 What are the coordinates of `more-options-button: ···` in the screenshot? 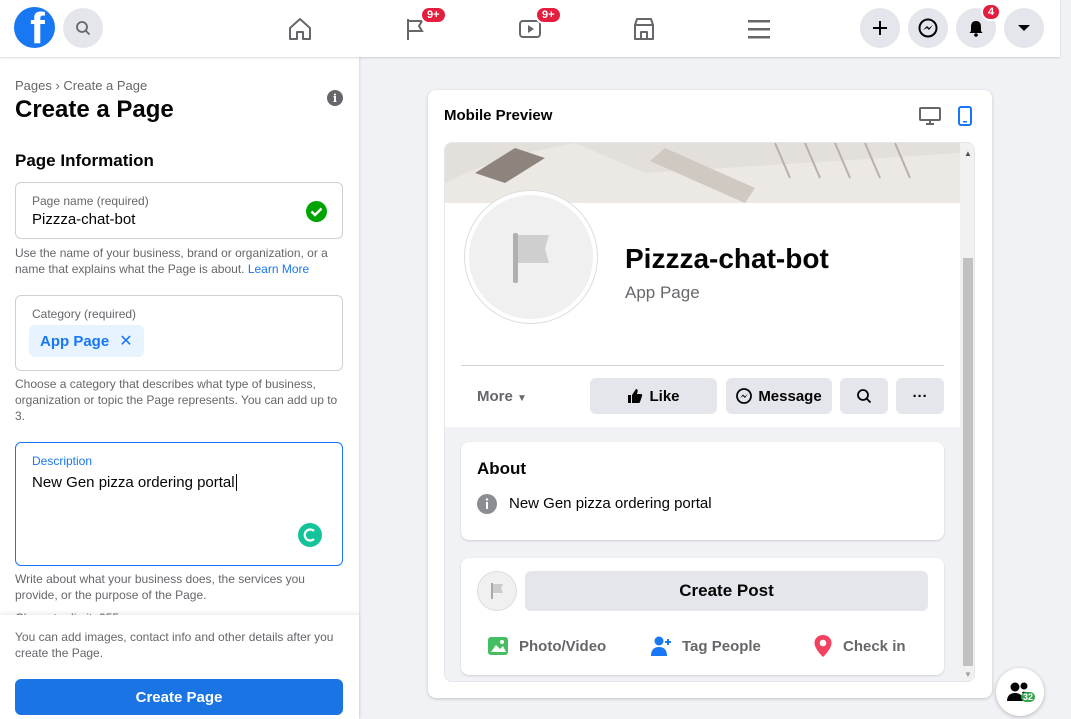 It's located at (920, 396).